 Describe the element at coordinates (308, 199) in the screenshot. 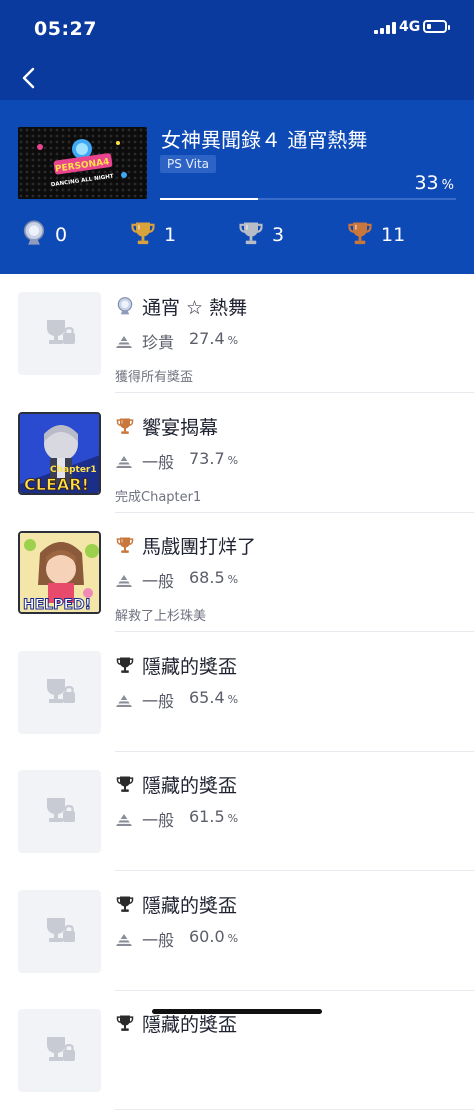

I see `progress-bar` at that location.